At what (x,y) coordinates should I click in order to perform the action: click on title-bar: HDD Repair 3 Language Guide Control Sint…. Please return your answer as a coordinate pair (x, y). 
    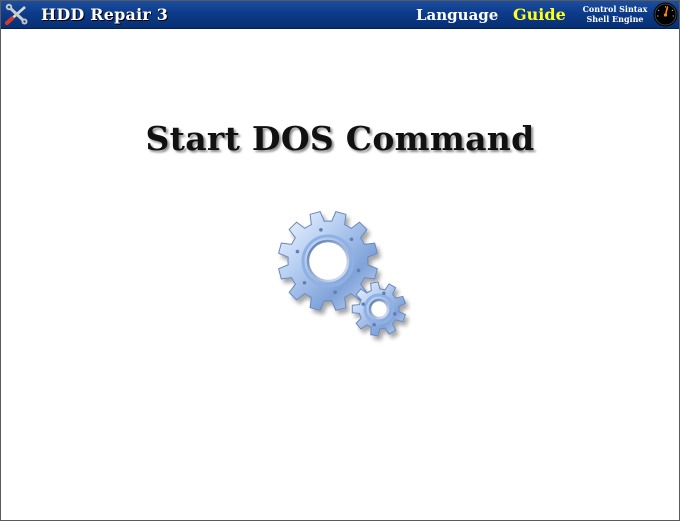
    Looking at the image, I should click on (340, 15).